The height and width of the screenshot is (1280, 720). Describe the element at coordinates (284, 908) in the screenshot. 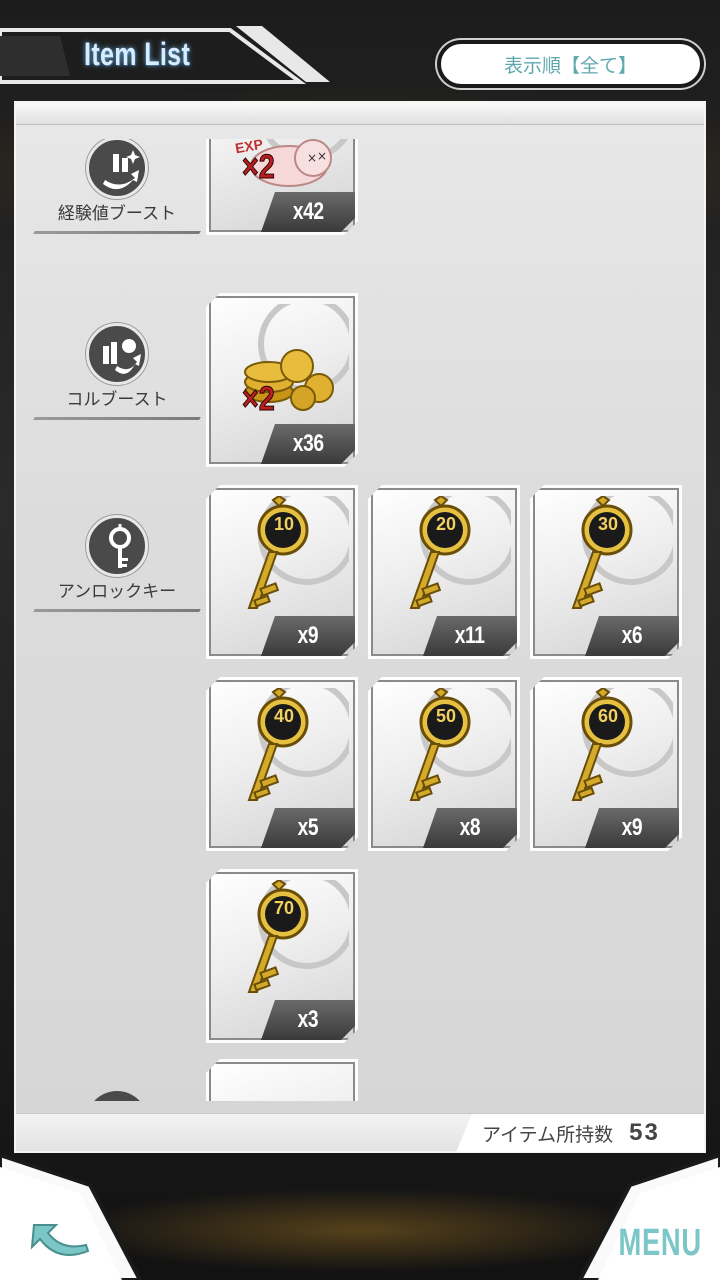

I see `key-number: 70` at that location.